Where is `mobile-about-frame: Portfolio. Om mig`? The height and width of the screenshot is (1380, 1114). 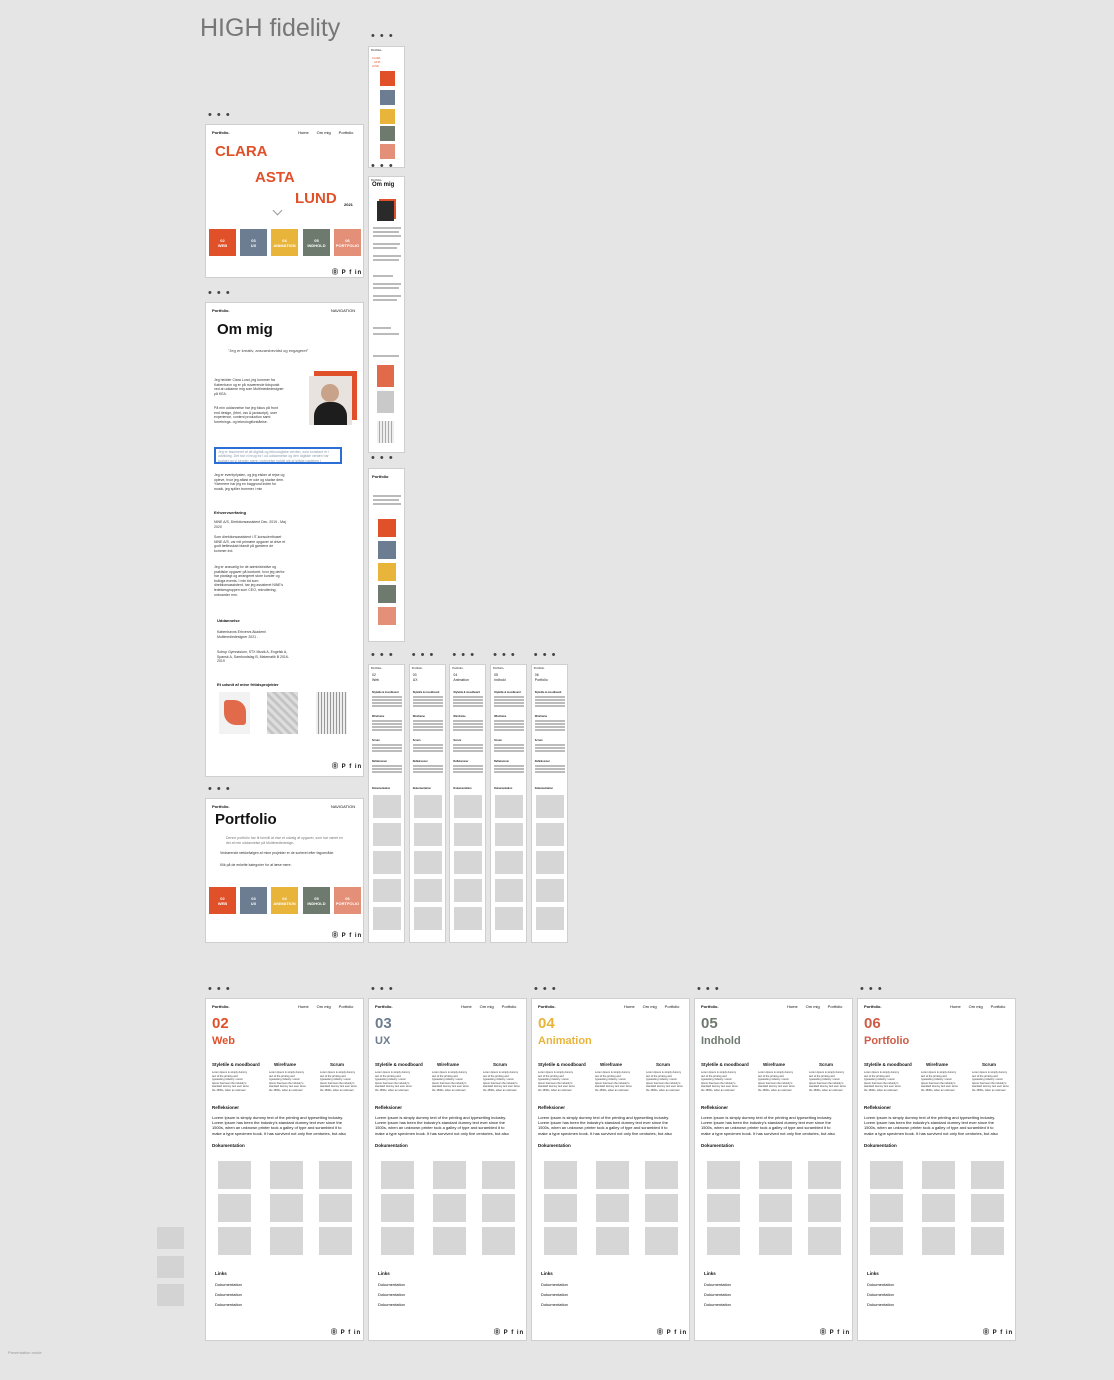 mobile-about-frame: Portfolio. Om mig is located at coordinates (386, 314).